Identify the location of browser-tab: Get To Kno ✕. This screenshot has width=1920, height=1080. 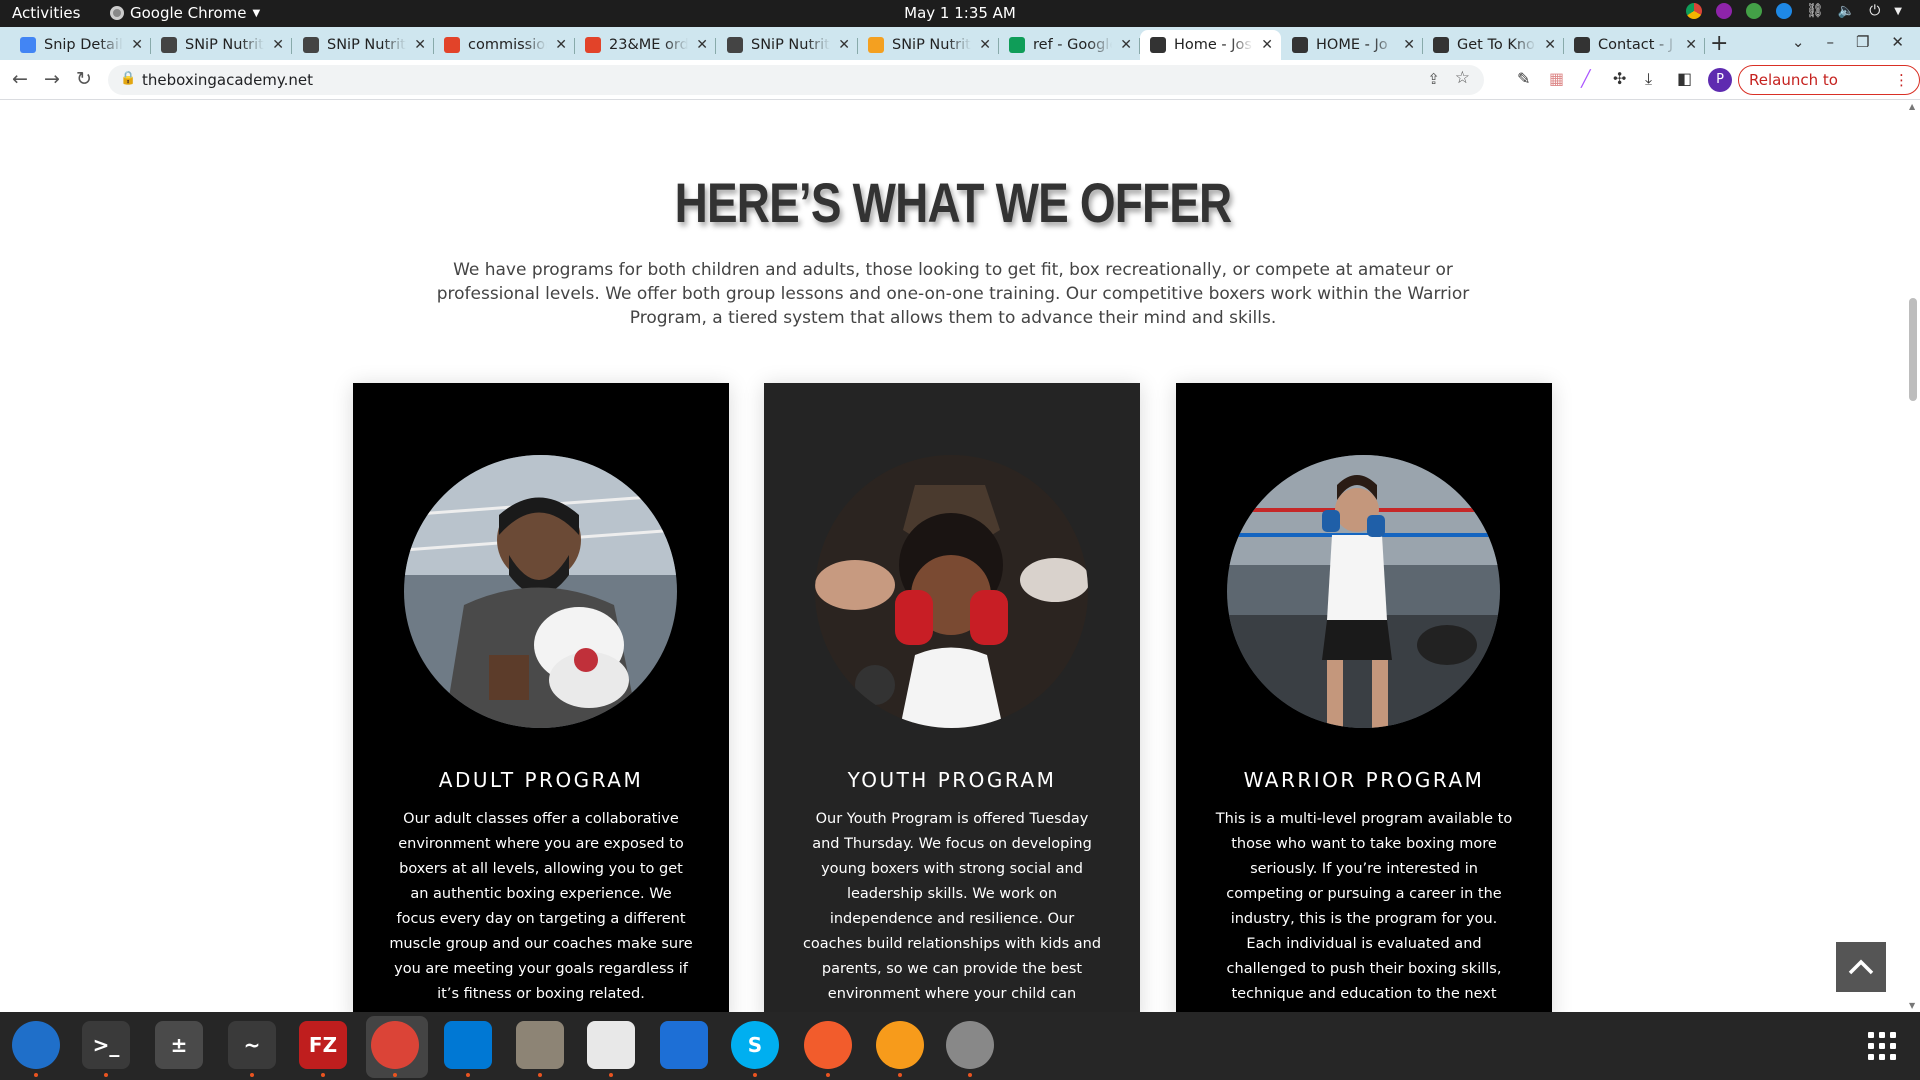
(1493, 45).